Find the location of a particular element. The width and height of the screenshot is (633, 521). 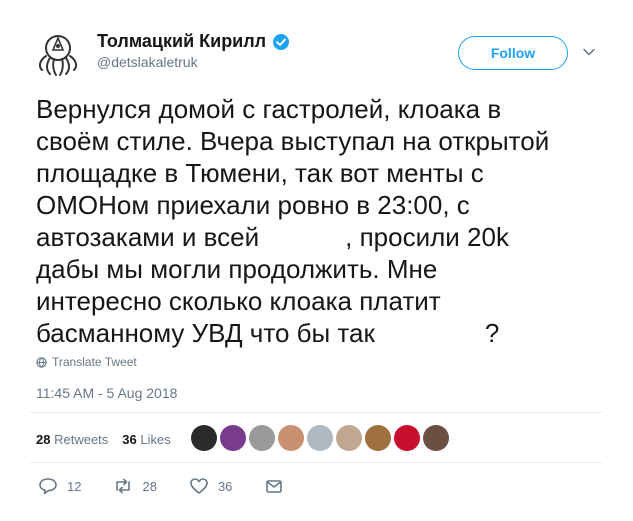

likes-stat: 36 Likes is located at coordinates (146, 439).